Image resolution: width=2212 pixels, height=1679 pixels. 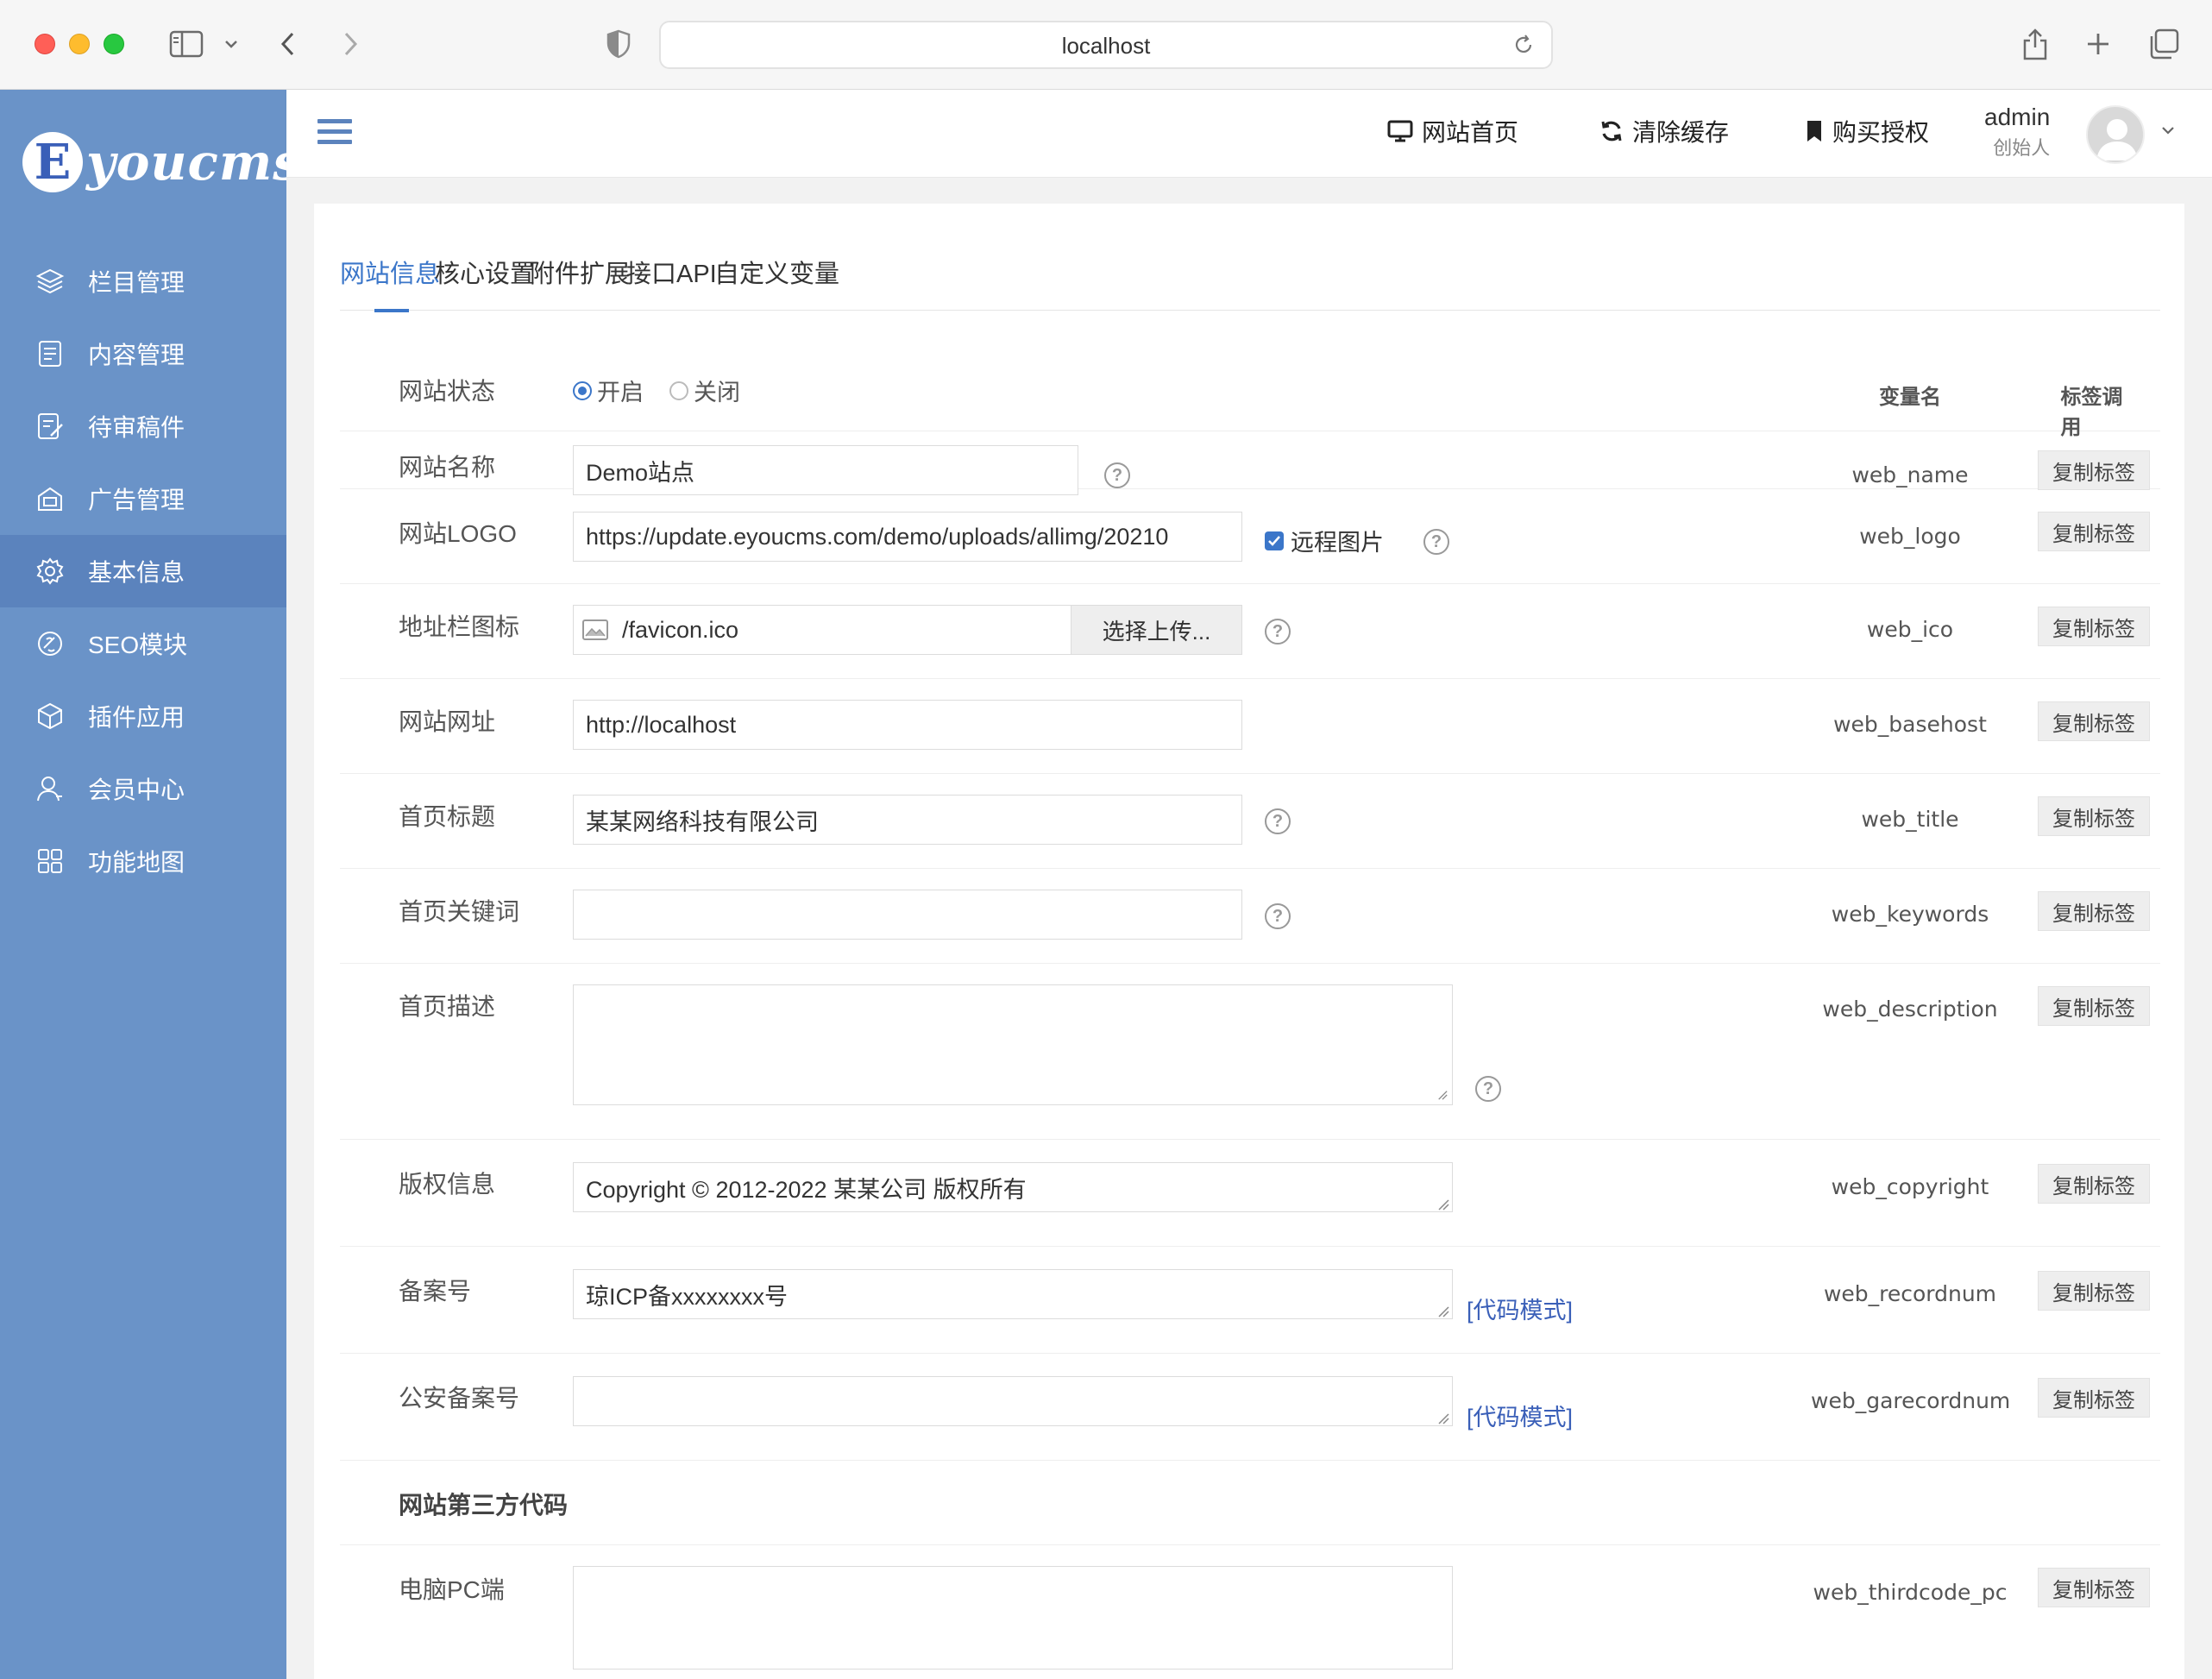 I want to click on favicon-label: 地址栏图标, so click(x=460, y=627).